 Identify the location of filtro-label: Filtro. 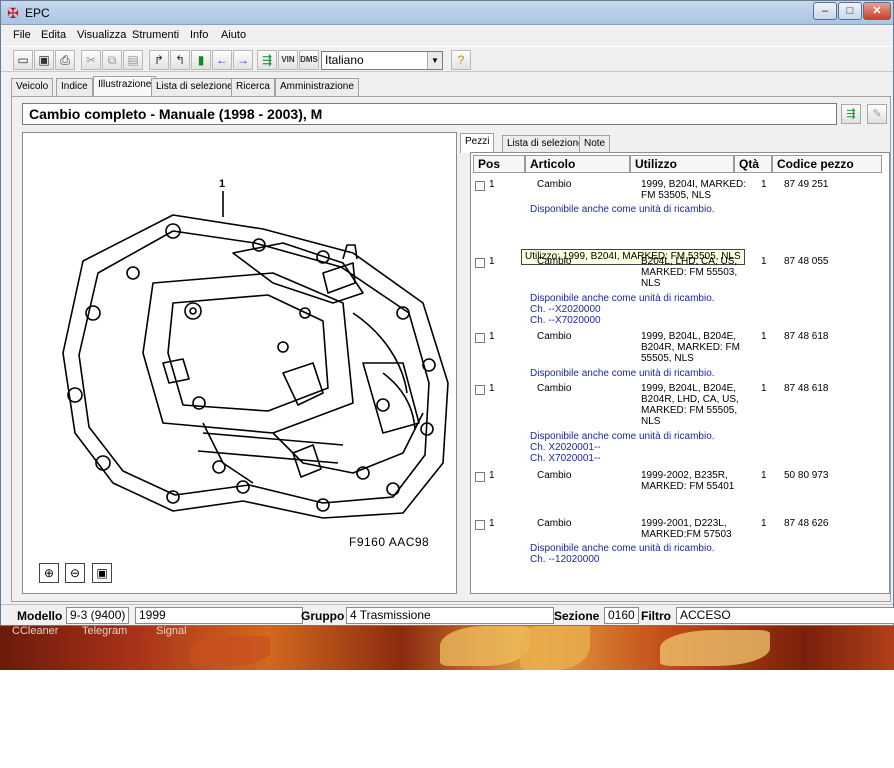
(656, 616).